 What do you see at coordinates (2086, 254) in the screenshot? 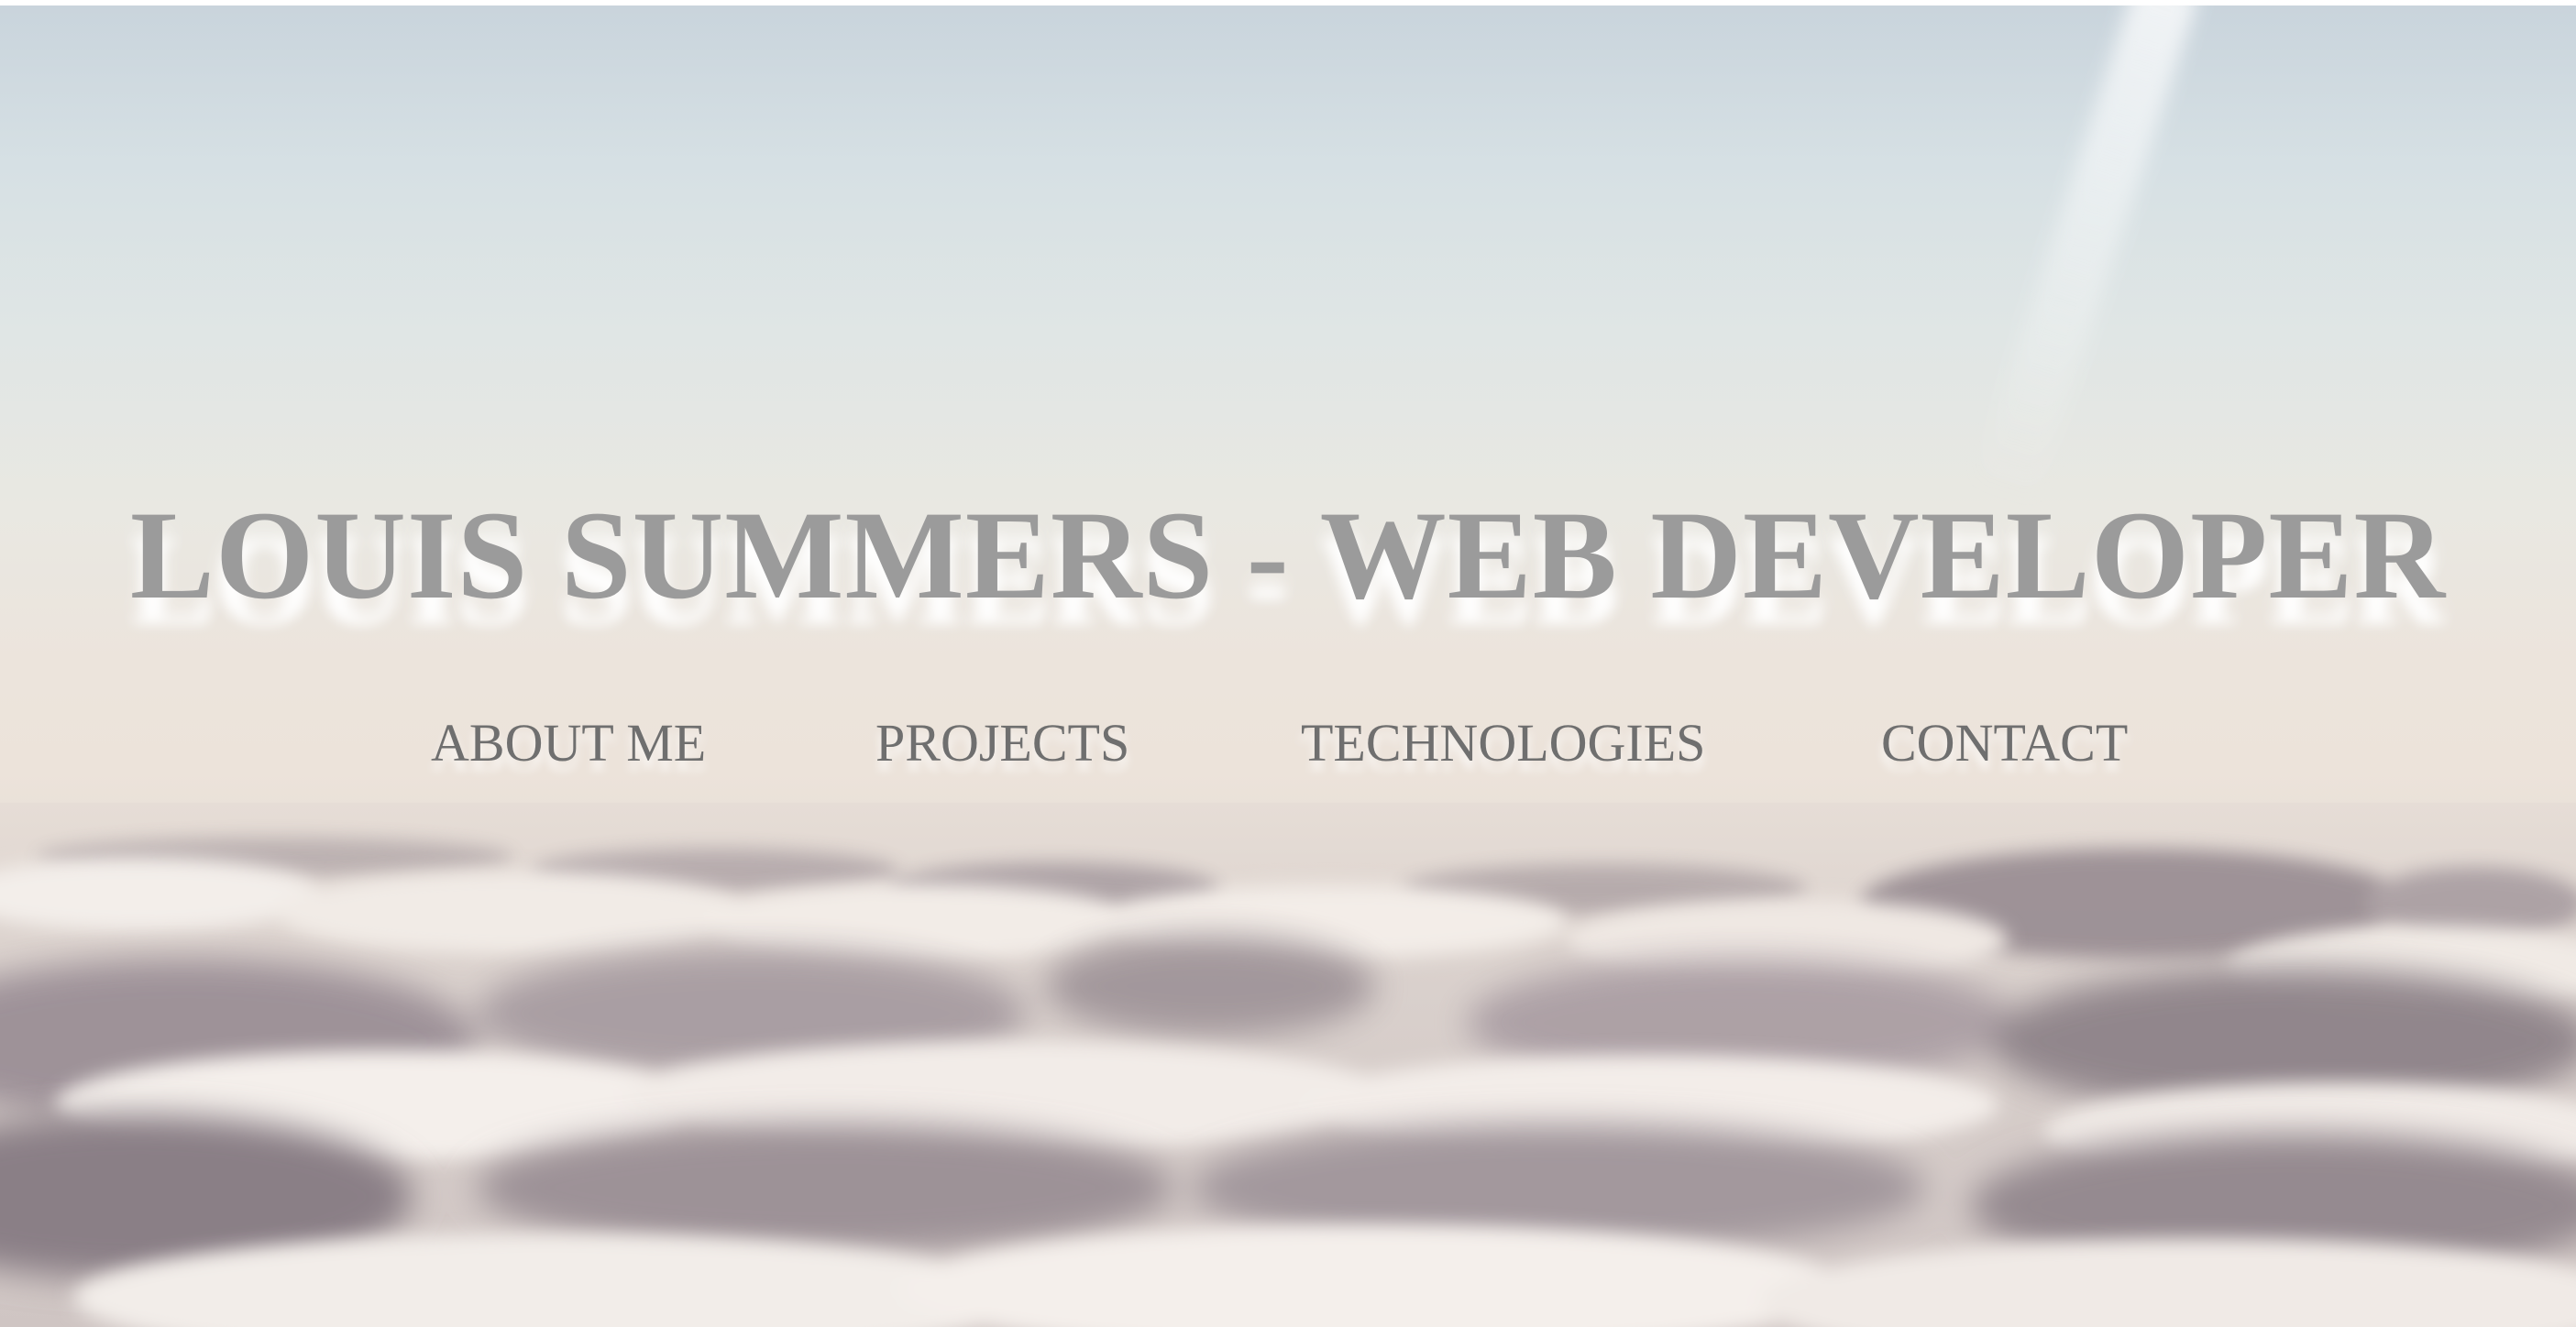
I see `sun-ray` at bounding box center [2086, 254].